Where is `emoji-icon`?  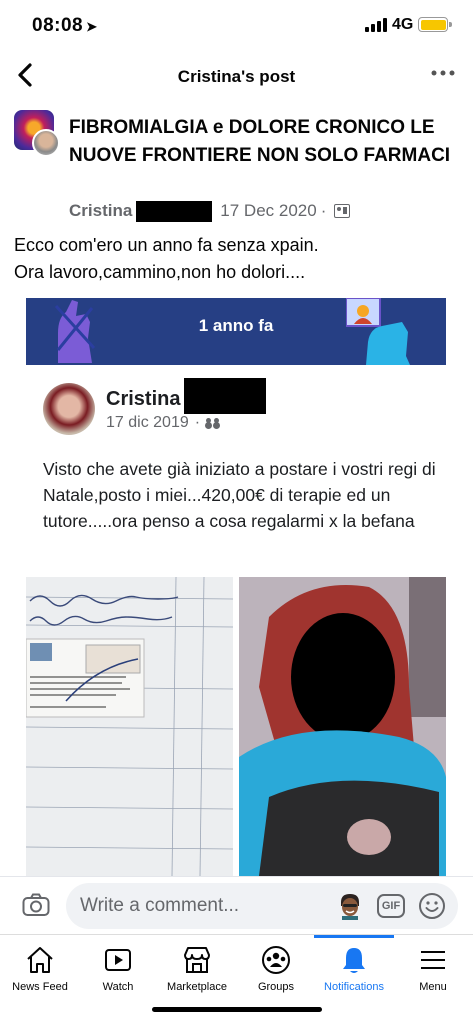 emoji-icon is located at coordinates (432, 906).